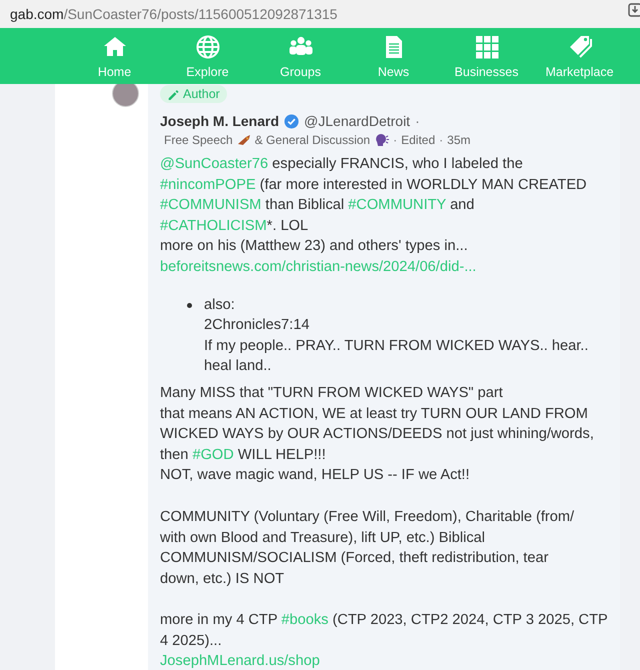 This screenshot has width=640, height=670. Describe the element at coordinates (487, 47) in the screenshot. I see `grid-icon` at that location.